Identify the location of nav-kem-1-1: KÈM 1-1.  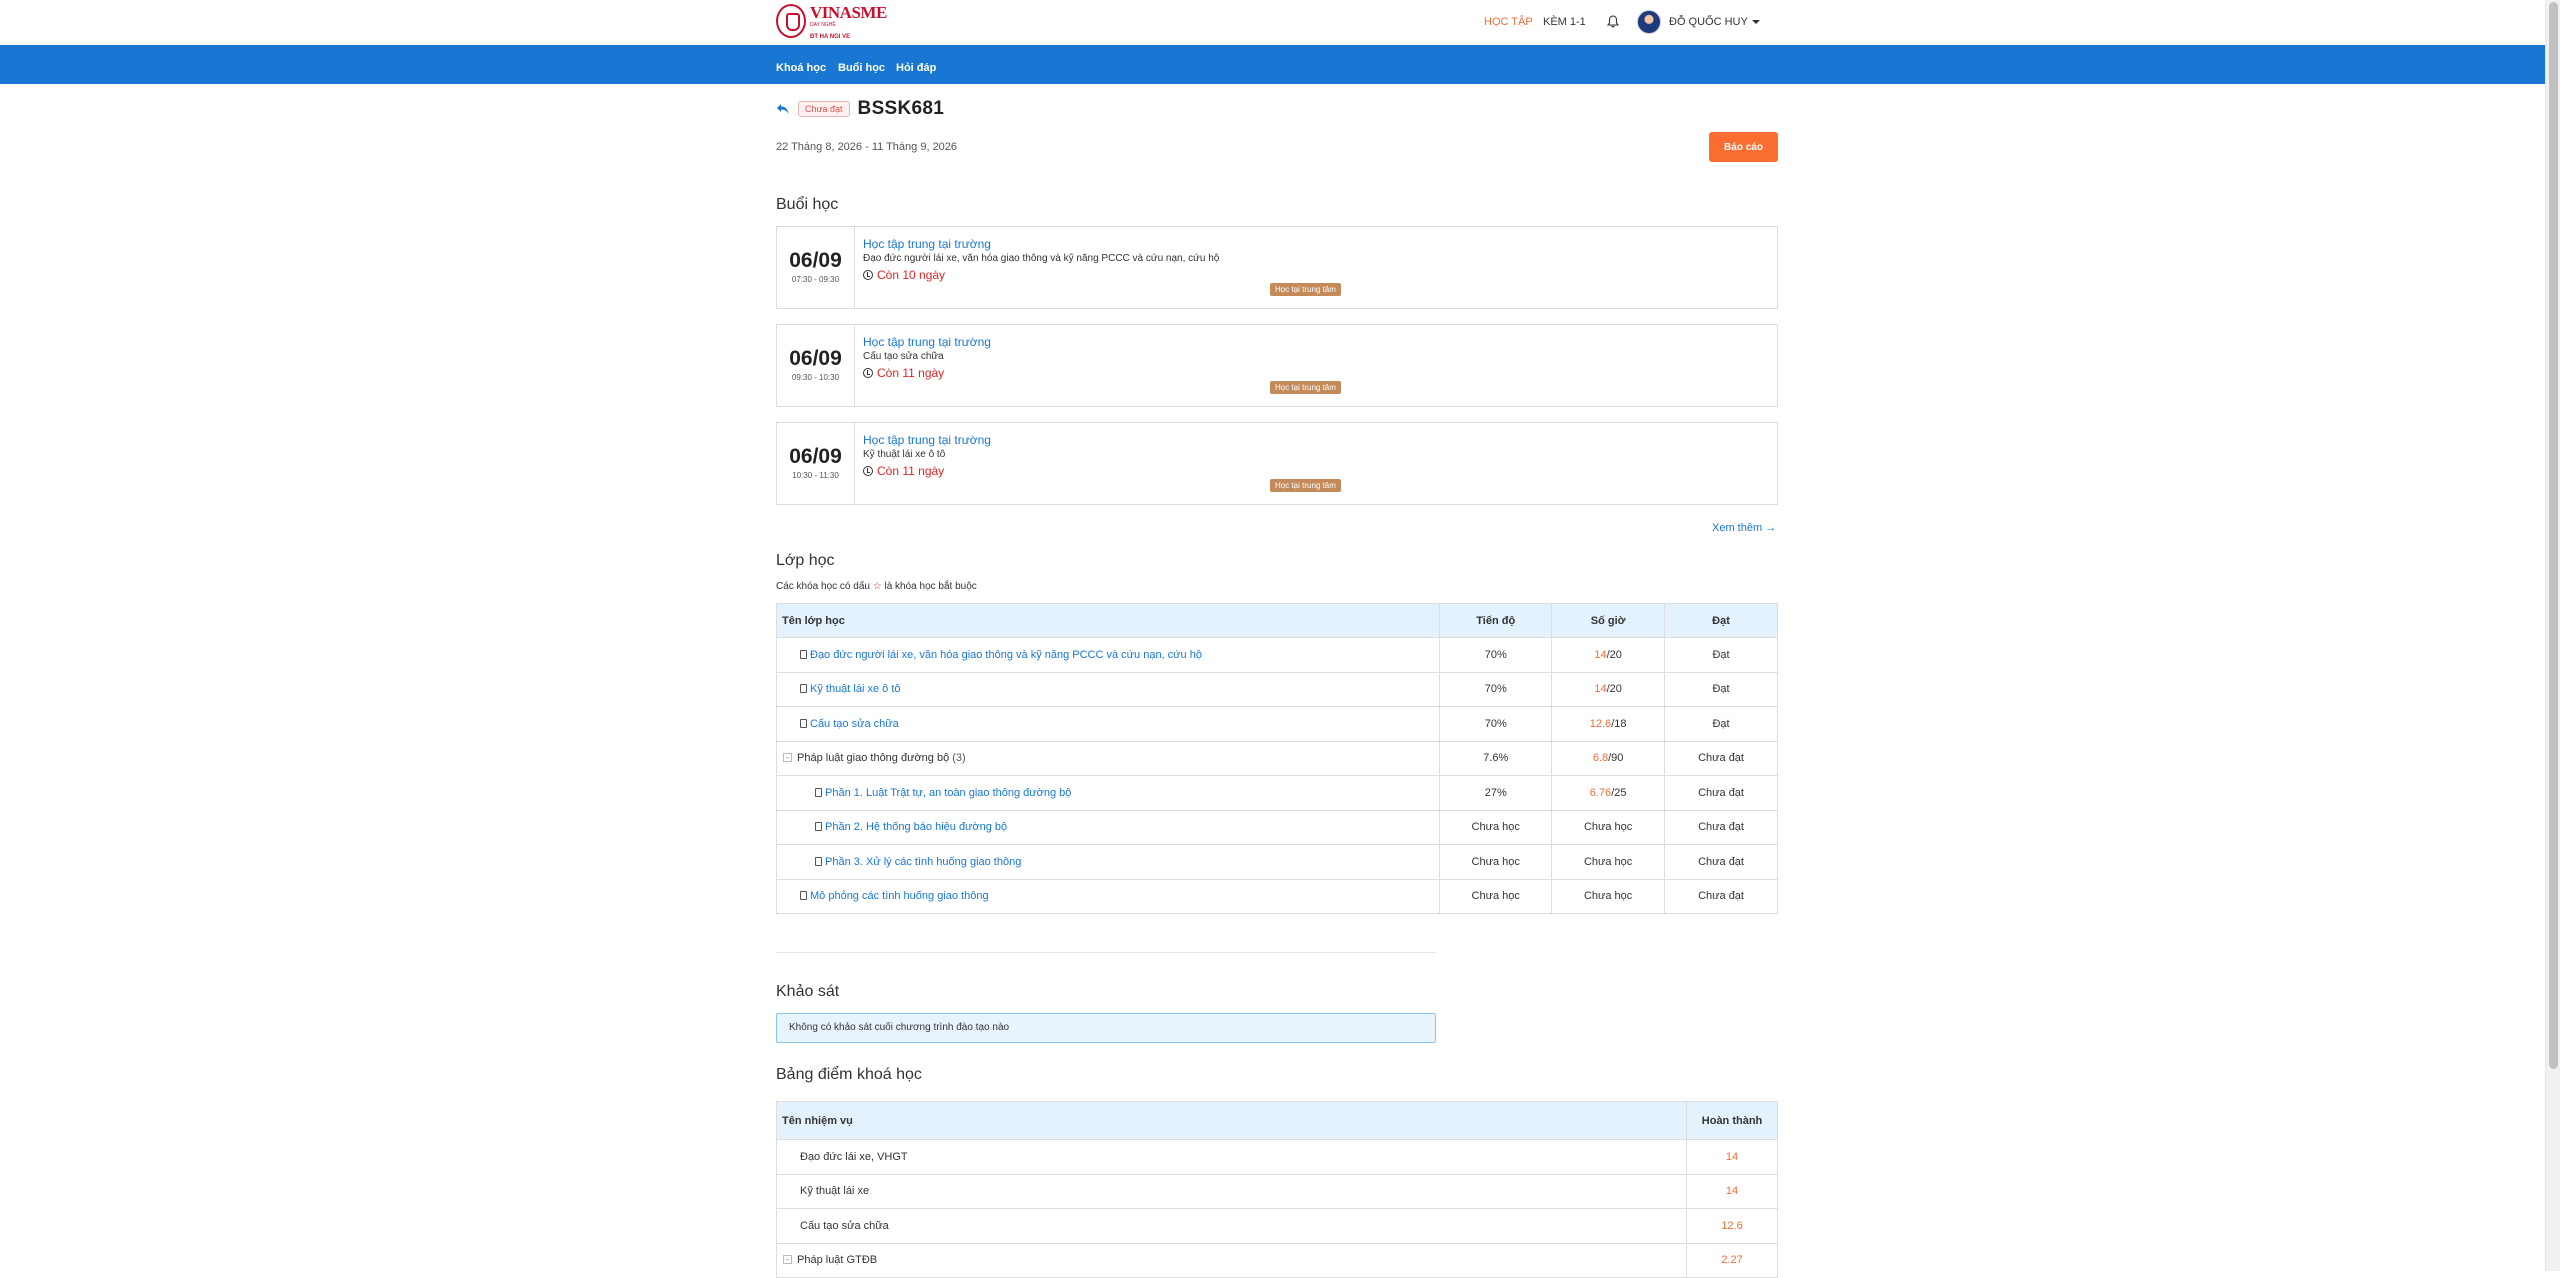
(1564, 22).